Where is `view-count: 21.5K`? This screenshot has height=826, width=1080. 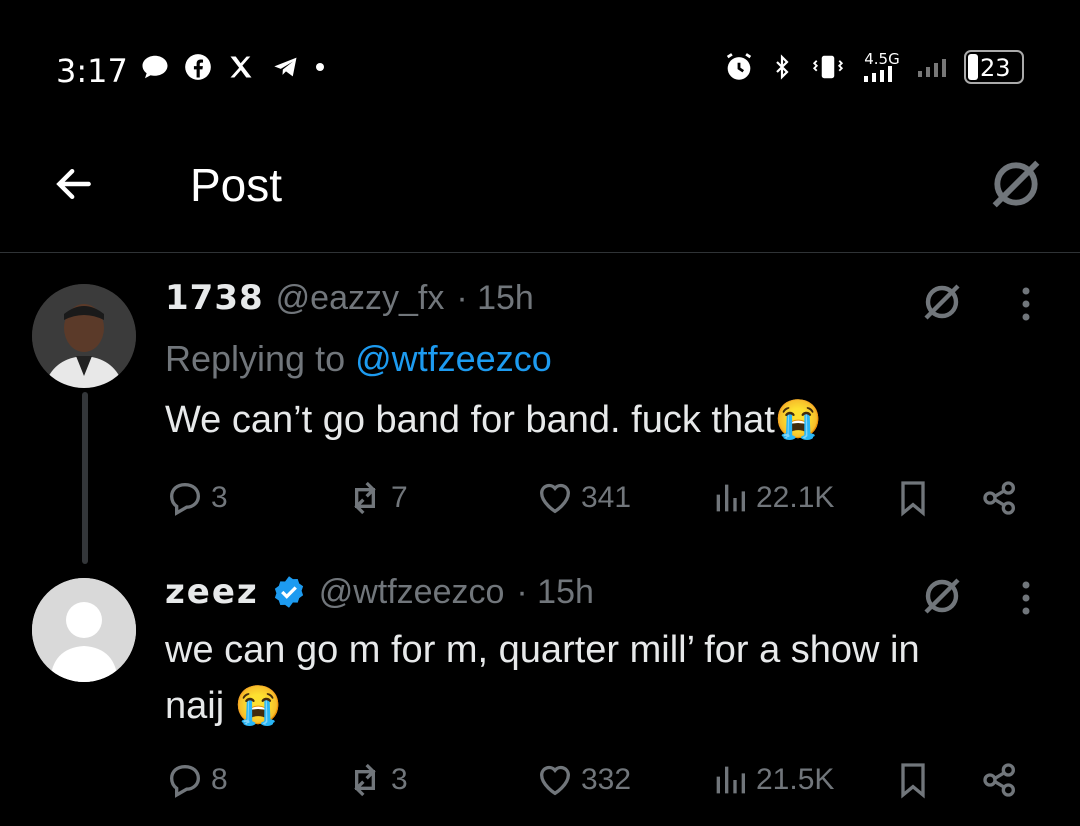 view-count: 21.5K is located at coordinates (795, 779).